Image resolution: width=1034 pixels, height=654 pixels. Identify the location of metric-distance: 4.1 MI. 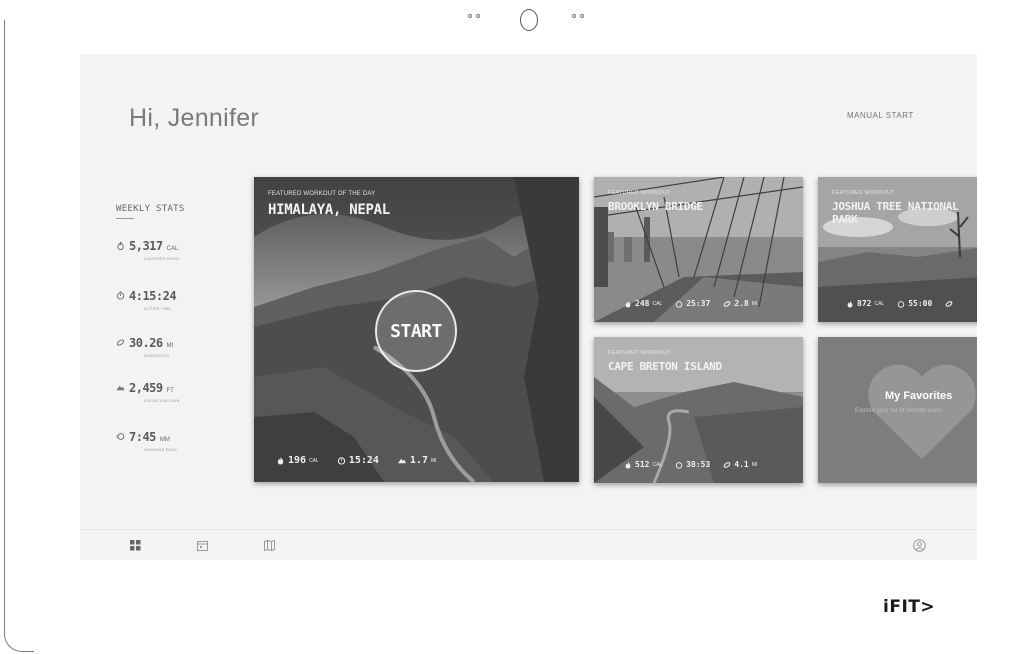
(740, 464).